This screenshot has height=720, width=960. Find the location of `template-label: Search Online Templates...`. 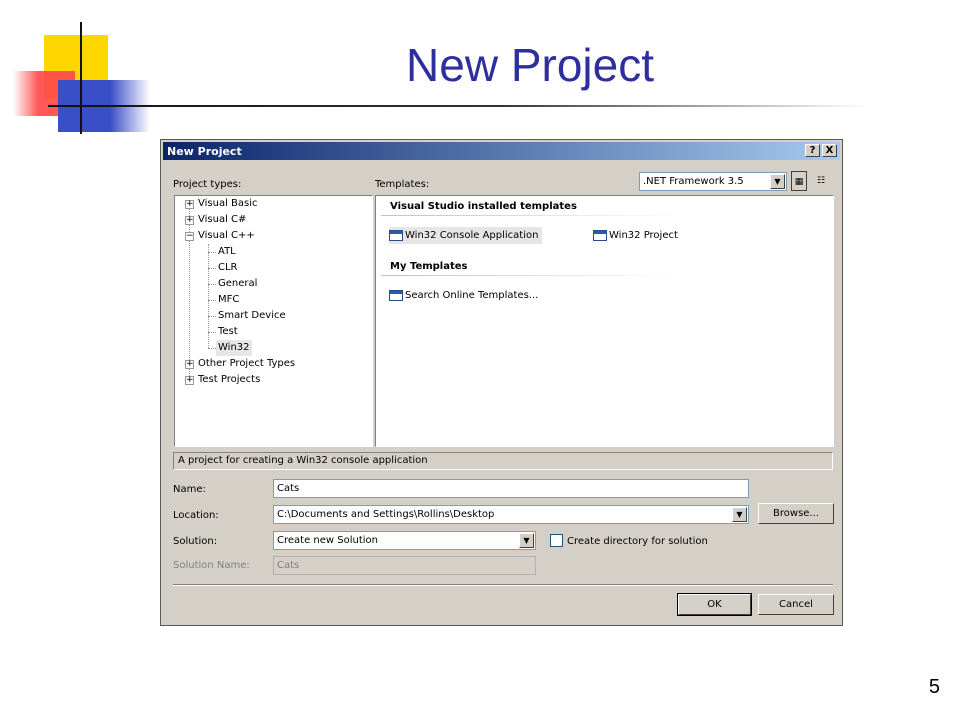

template-label: Search Online Templates... is located at coordinates (472, 295).